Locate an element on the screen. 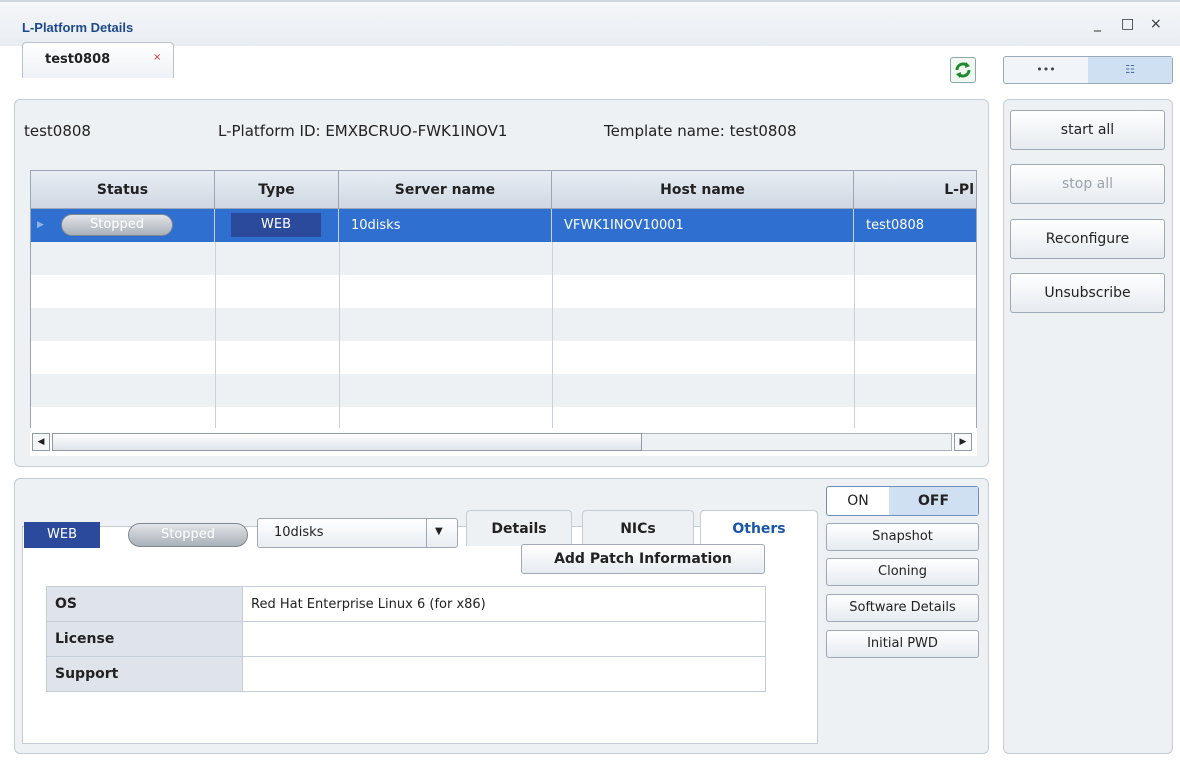 Image resolution: width=1180 pixels, height=760 pixels. row-pointer-icon: ▶ is located at coordinates (40, 225).